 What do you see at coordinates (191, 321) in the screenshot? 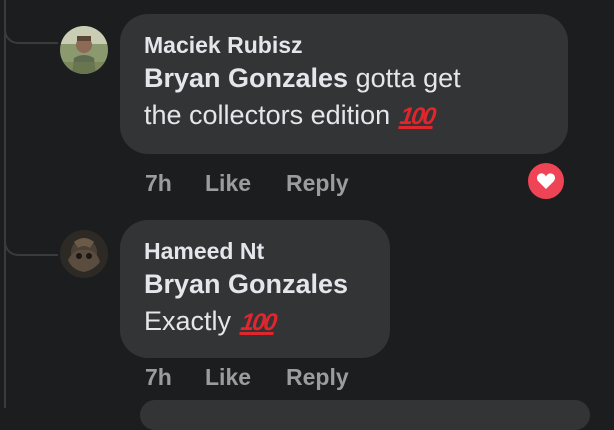
I see `comment-text-part: Exactly` at bounding box center [191, 321].